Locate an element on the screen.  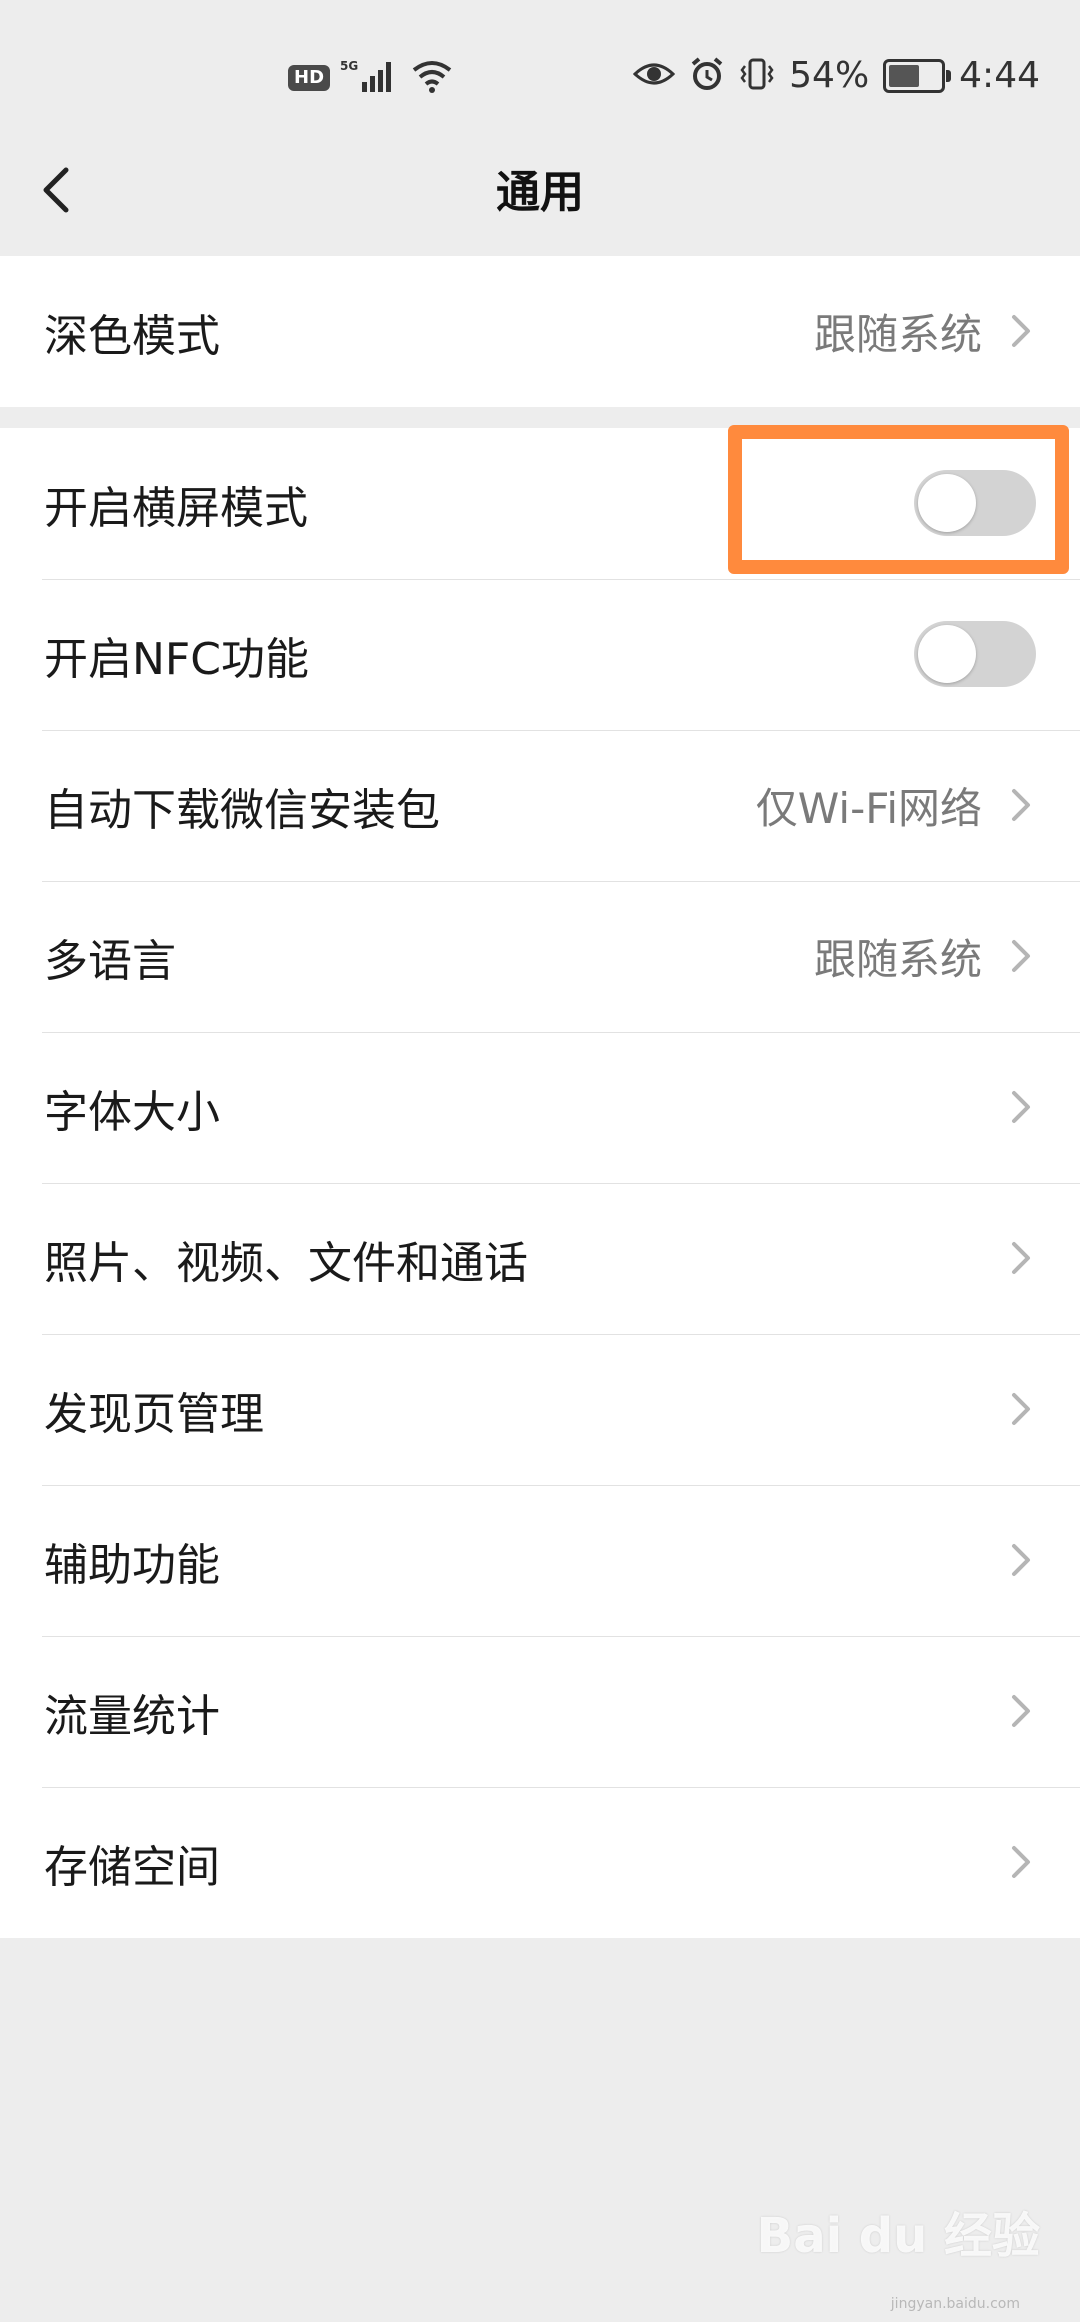
watermark-url: jingyan.baidu.com is located at coordinates (955, 2304).